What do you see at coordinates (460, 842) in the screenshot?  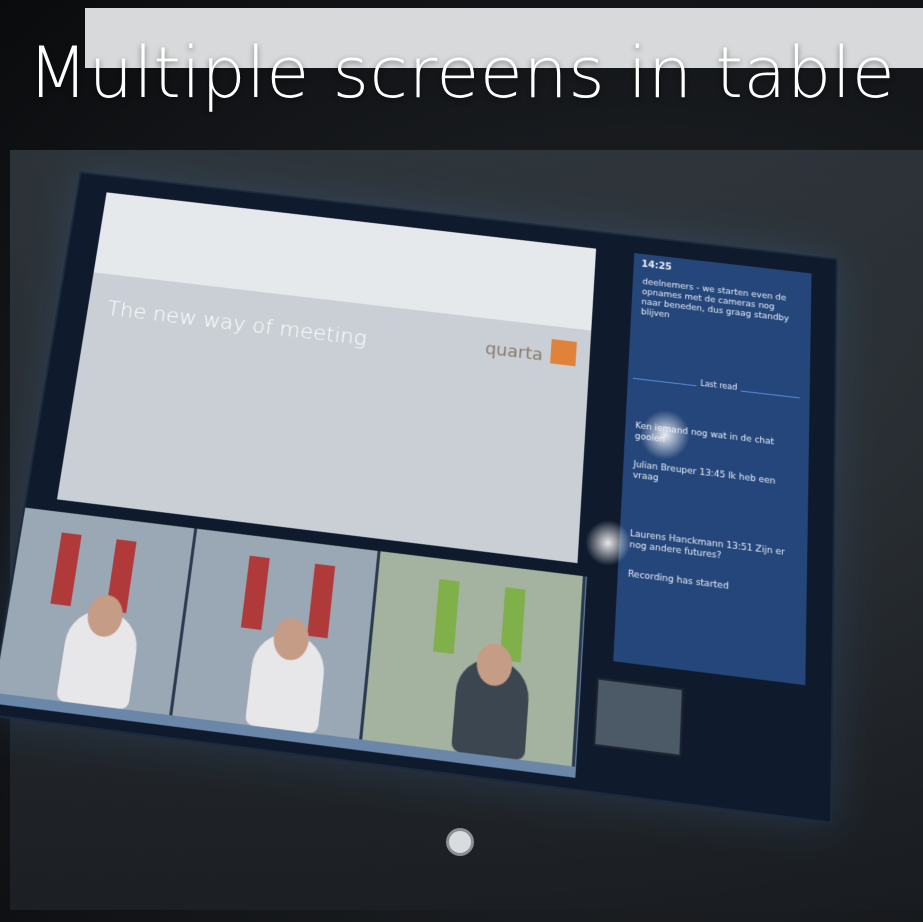 I see `table-bolt` at bounding box center [460, 842].